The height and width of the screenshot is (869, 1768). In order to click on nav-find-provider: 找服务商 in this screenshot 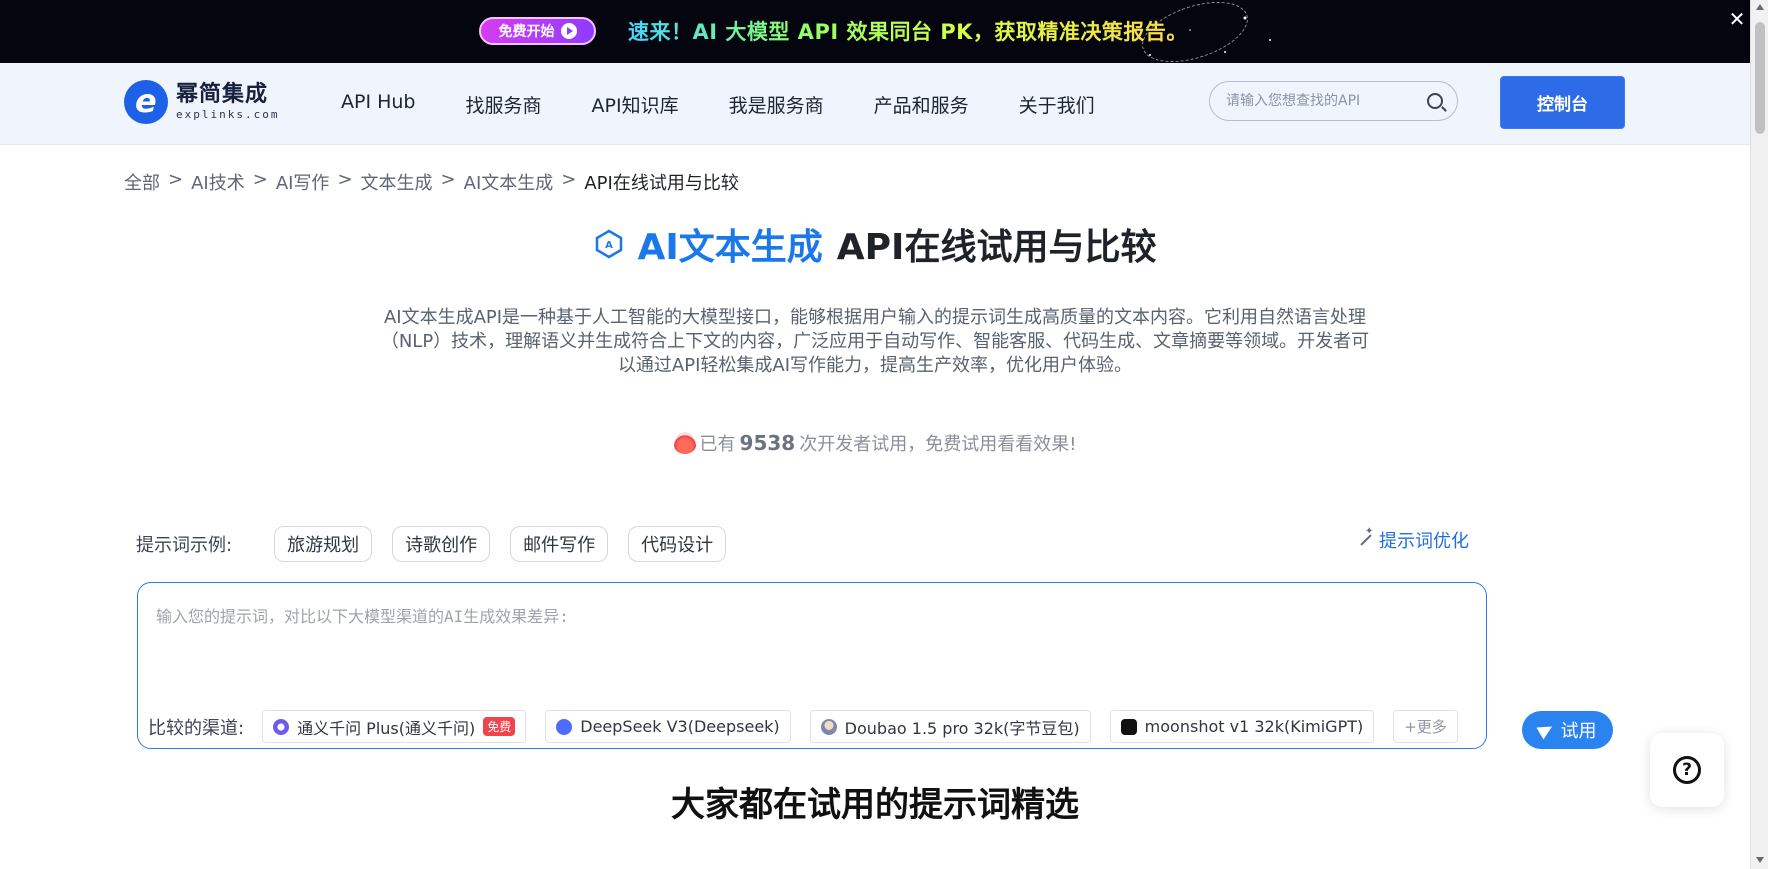, I will do `click(504, 104)`.